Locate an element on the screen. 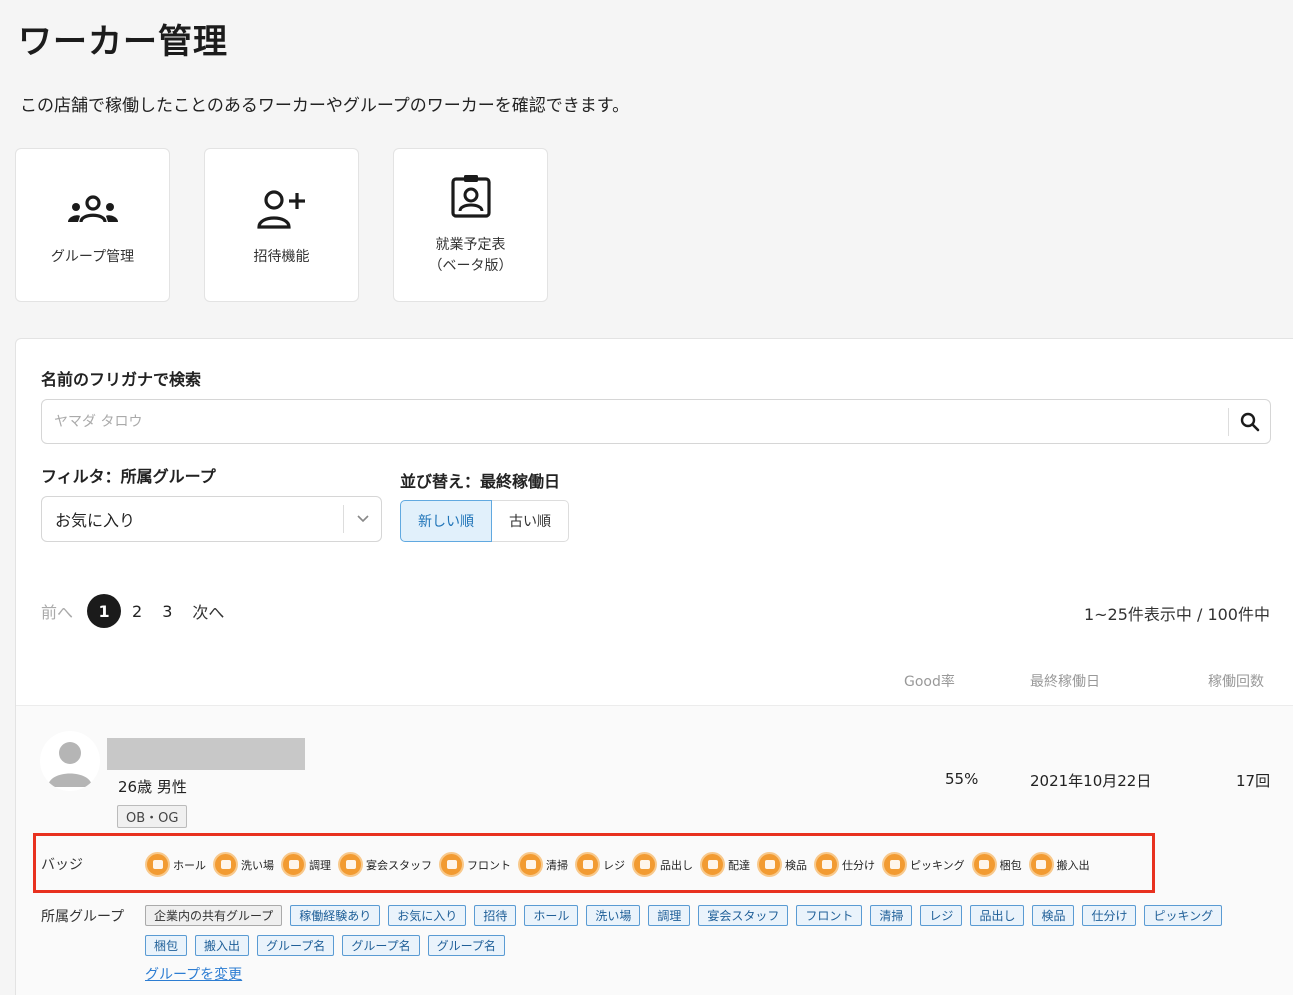  group-icon is located at coordinates (93, 210).